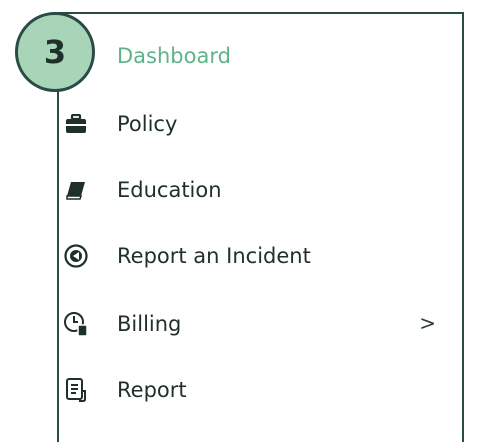  What do you see at coordinates (76, 324) in the screenshot?
I see `billing-clock-icon` at bounding box center [76, 324].